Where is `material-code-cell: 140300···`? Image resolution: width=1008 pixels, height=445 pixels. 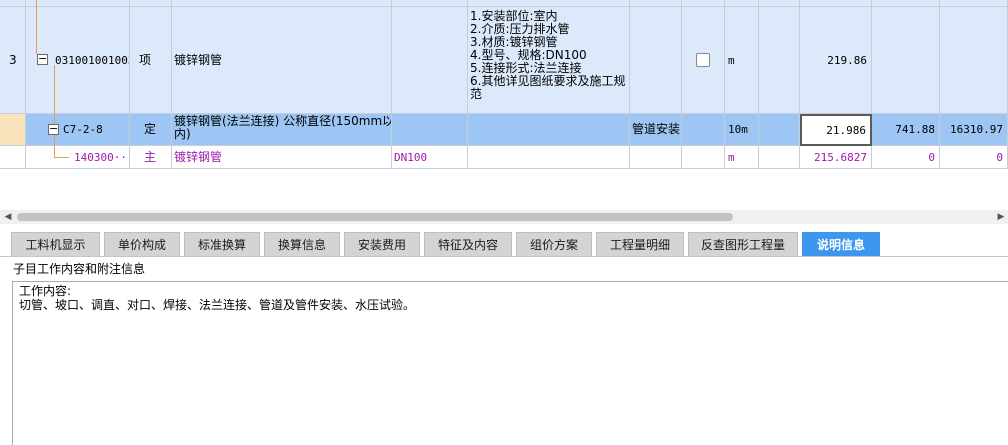
material-code-cell: 140300··· is located at coordinates (78, 157).